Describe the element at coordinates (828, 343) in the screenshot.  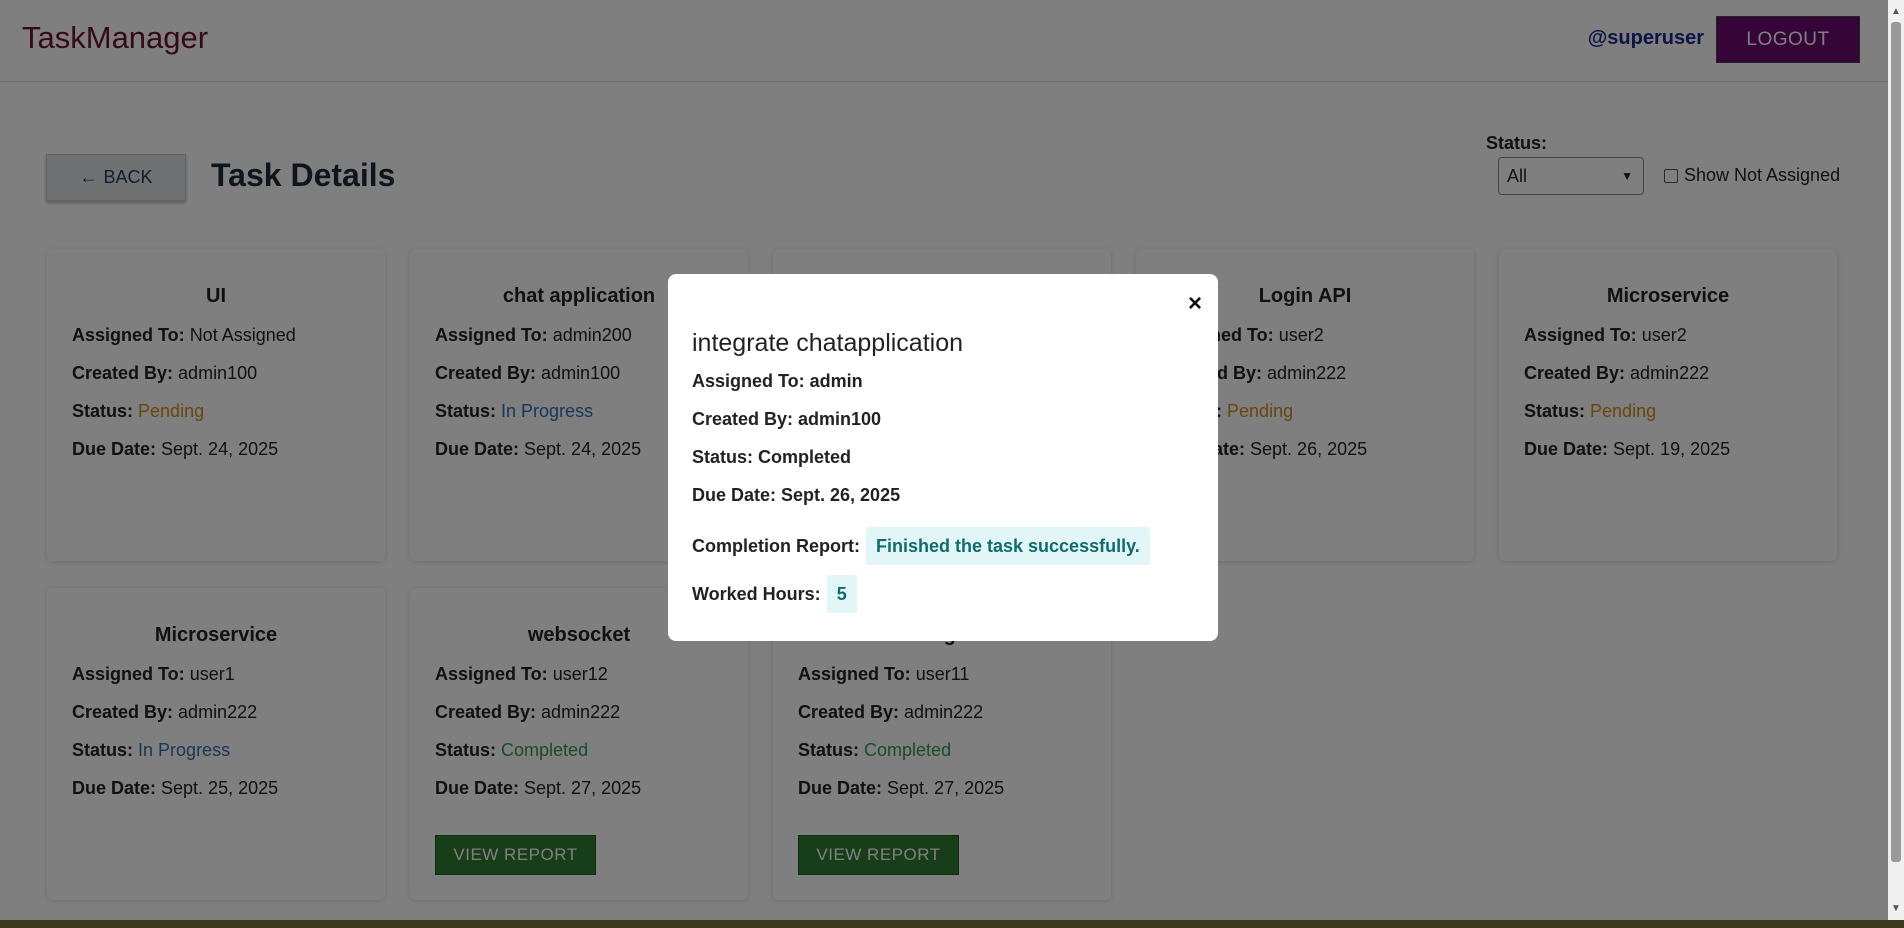
I see `modal-title: integrate chatapplication` at that location.